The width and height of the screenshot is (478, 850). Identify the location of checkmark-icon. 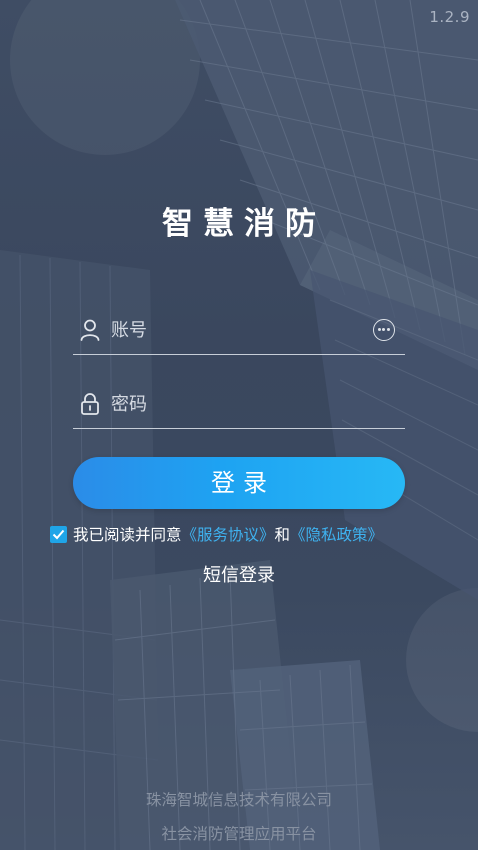
(58, 534).